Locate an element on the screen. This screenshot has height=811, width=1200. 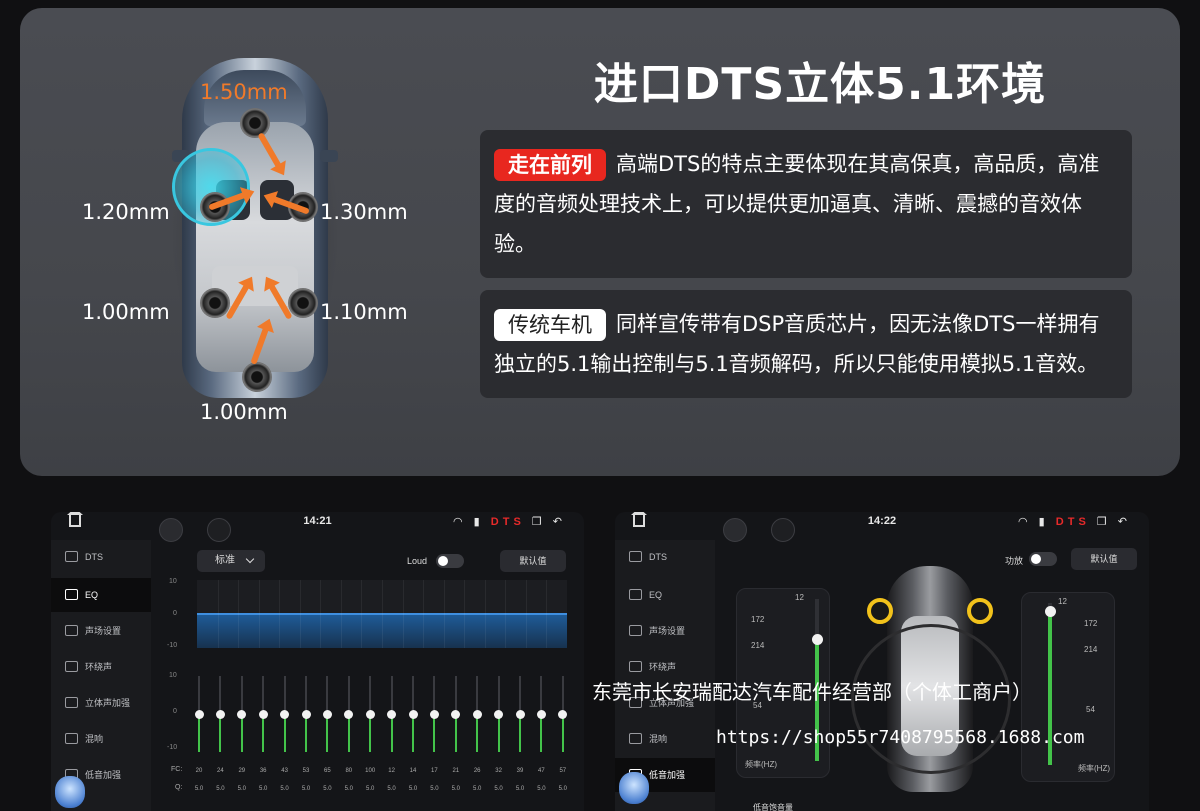
sidebar-item-stereo: 立体声加强 is located at coordinates (101, 703).